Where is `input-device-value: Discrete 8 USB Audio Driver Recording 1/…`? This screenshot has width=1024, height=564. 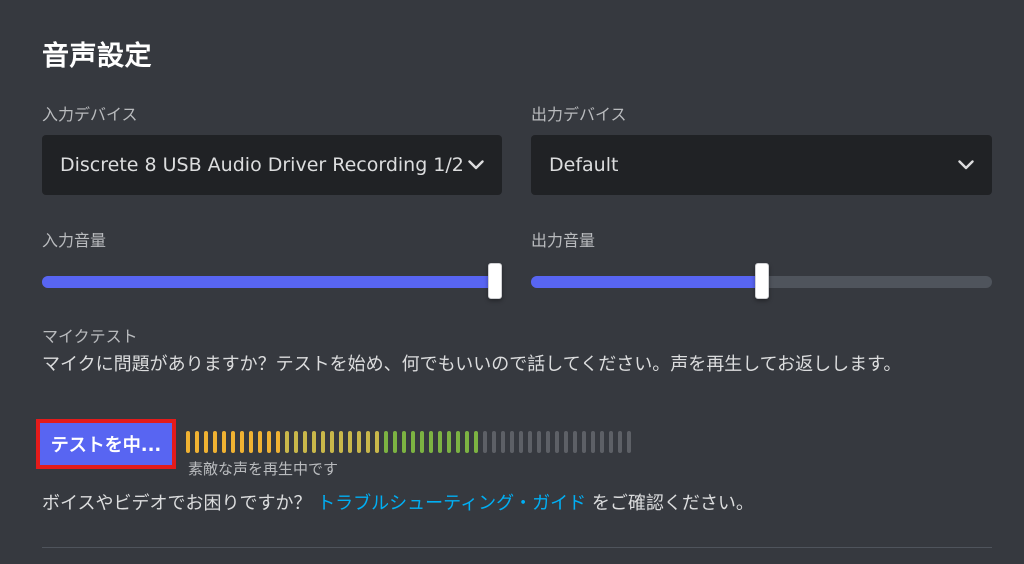 input-device-value: Discrete 8 USB Audio Driver Recording 1/… is located at coordinates (262, 165).